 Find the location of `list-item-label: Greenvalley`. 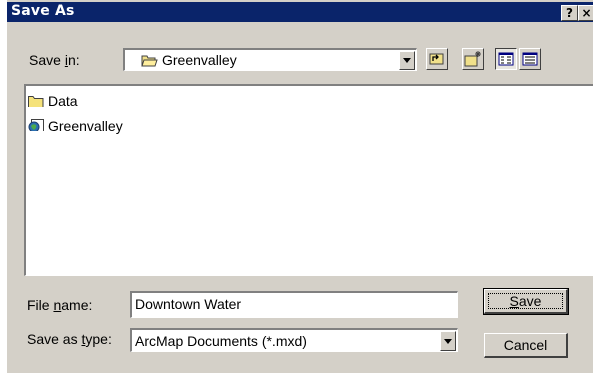

list-item-label: Greenvalley is located at coordinates (85, 126).